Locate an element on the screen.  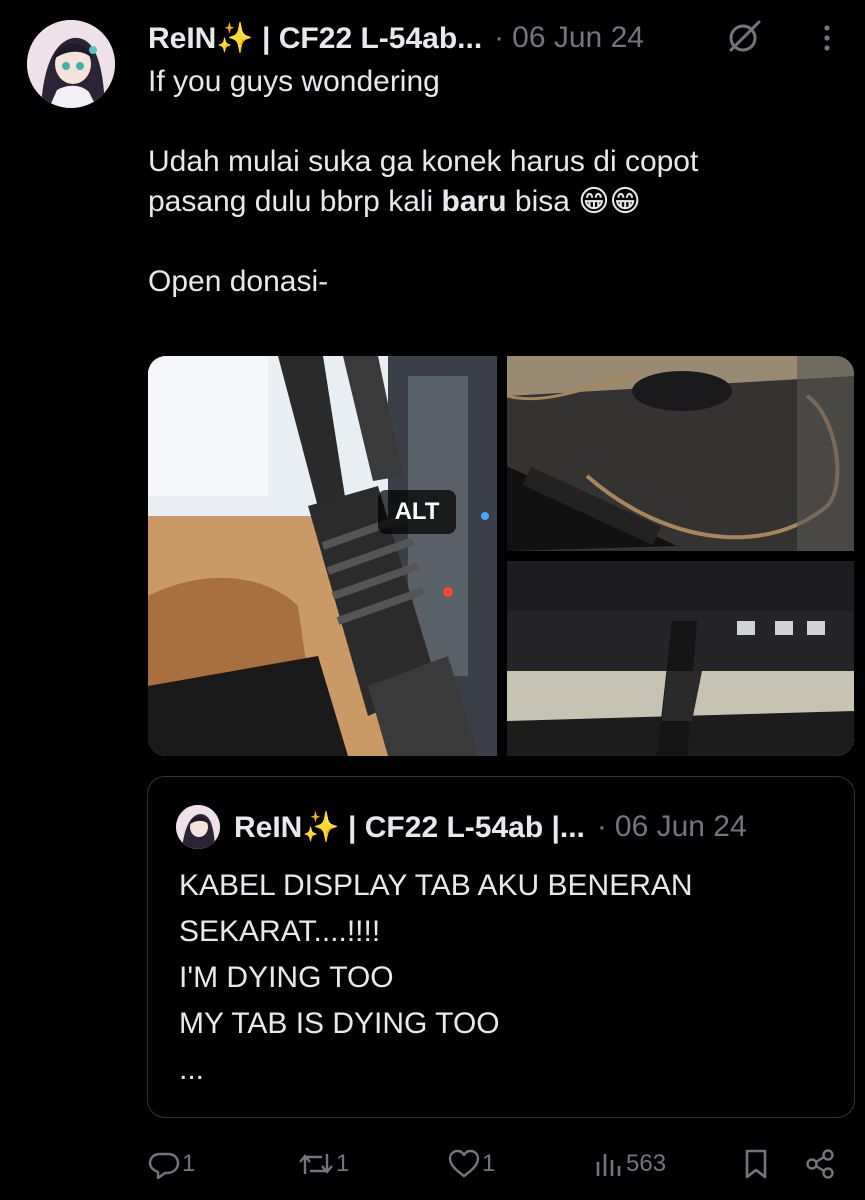
views-icon is located at coordinates (608, 1165).